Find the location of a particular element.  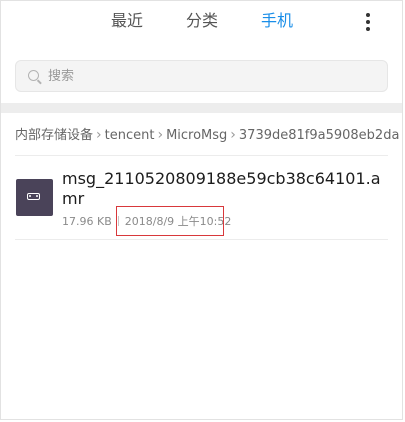

search-bar is located at coordinates (201, 76).